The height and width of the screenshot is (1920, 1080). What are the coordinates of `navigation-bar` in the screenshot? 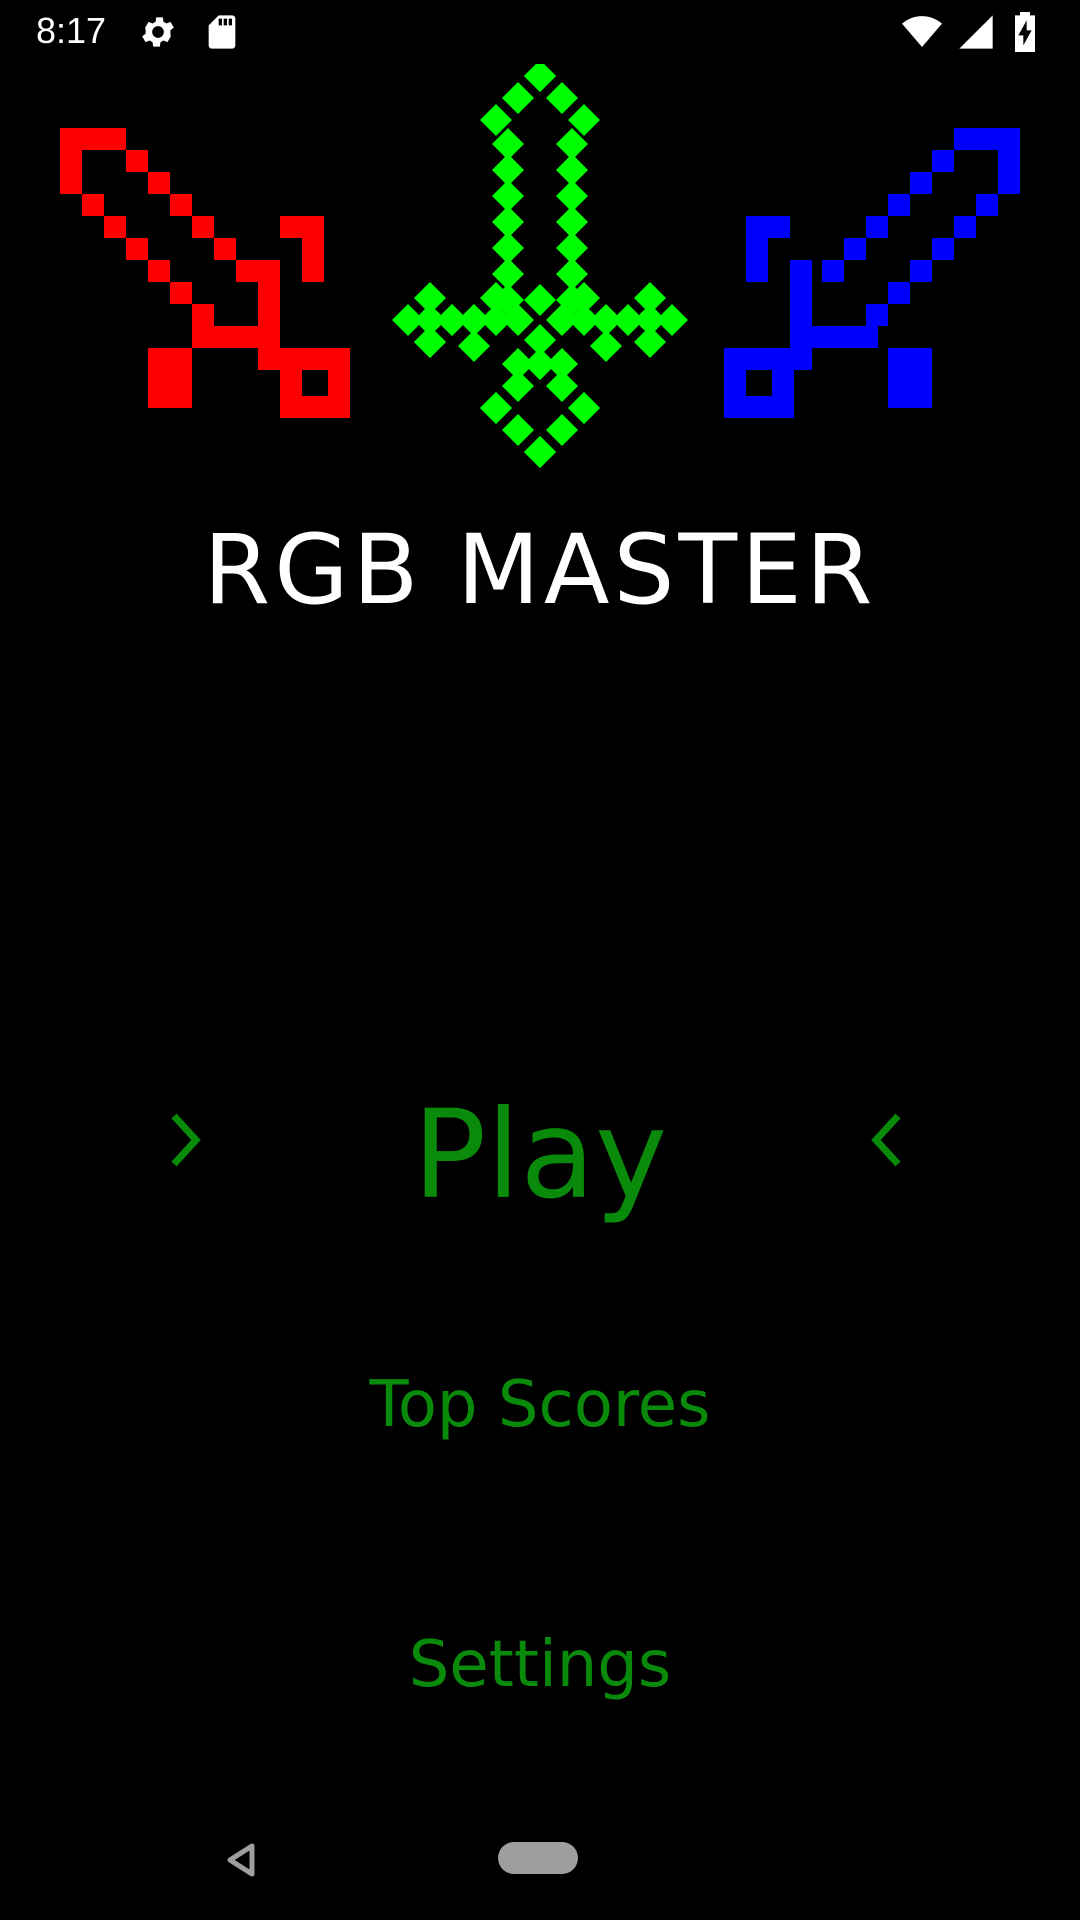 It's located at (540, 1860).